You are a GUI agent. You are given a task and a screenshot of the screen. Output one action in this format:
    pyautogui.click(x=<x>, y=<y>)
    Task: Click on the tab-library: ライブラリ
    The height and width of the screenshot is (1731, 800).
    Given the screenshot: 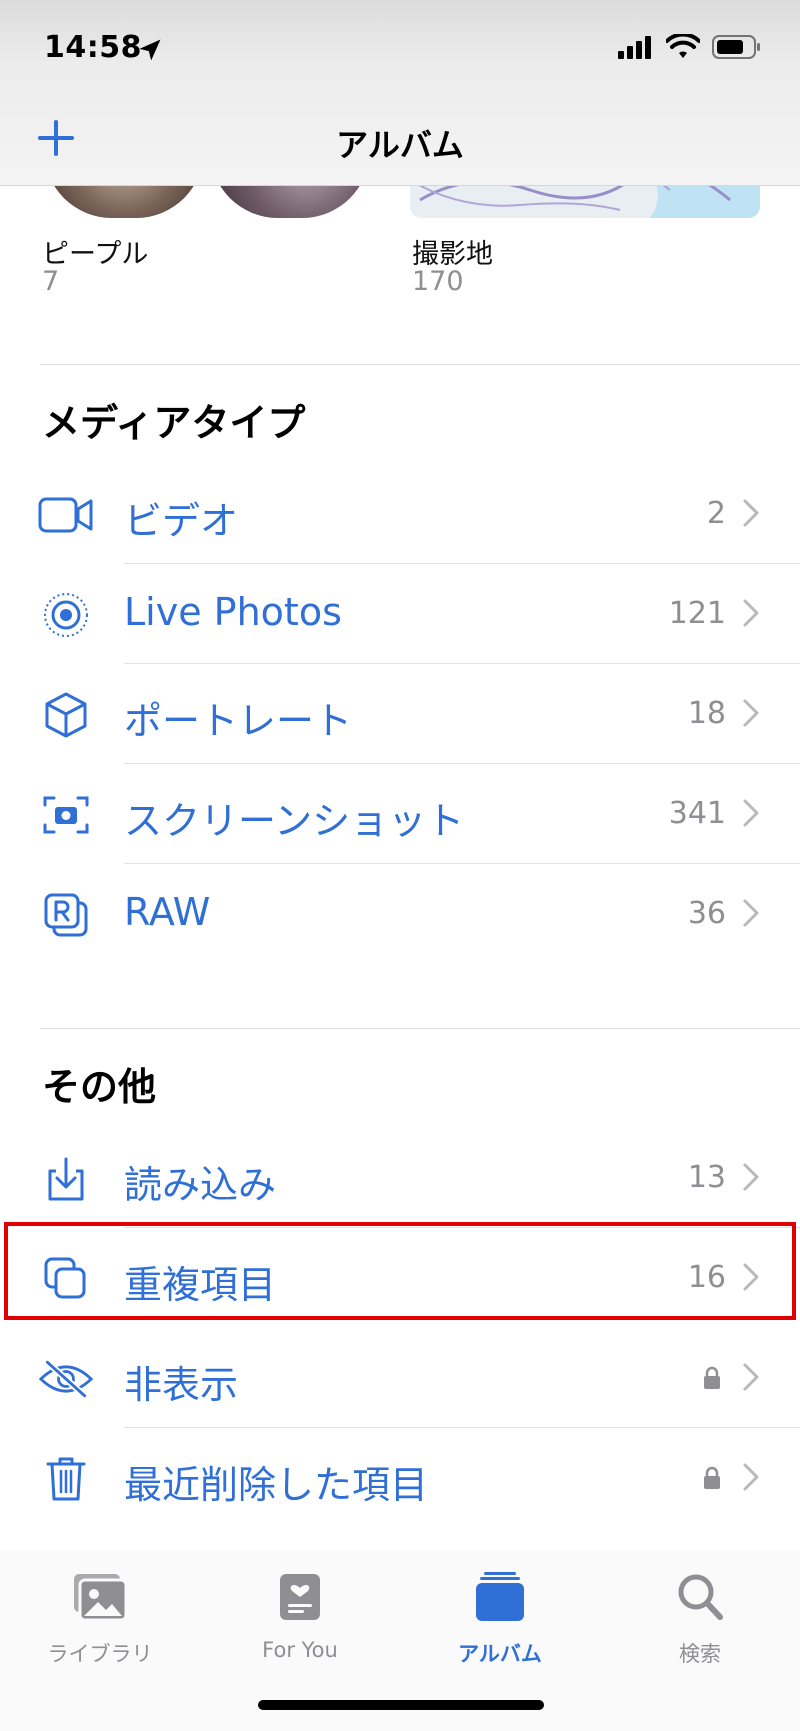 What is the action you would take?
    pyautogui.click(x=100, y=1619)
    